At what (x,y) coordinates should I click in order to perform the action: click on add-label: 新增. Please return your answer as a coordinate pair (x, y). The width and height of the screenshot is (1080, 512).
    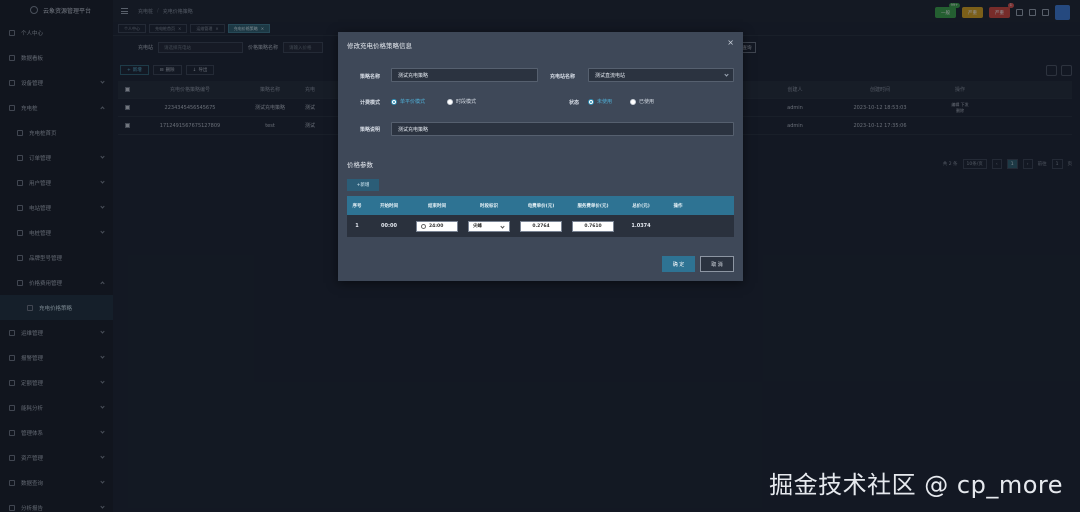
    Looking at the image, I should click on (365, 185).